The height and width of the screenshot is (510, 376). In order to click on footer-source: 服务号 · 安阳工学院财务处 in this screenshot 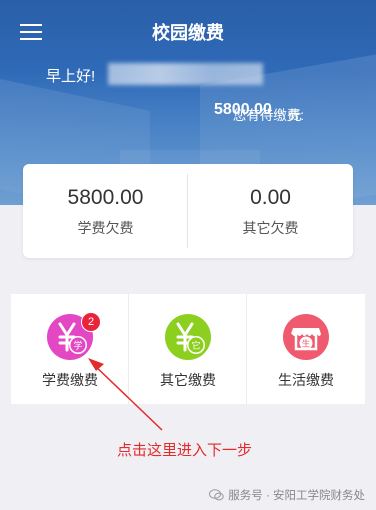, I will do `click(287, 495)`.